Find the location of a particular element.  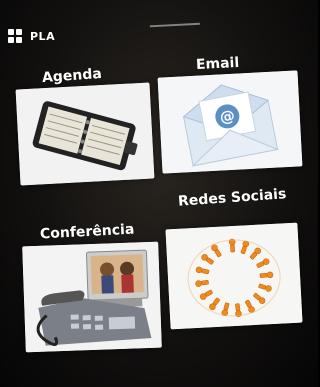

email-envelope-icon: @ is located at coordinates (230, 122).